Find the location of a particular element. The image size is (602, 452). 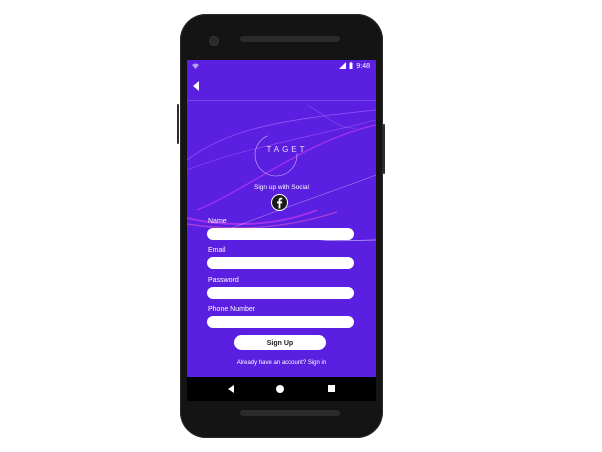

arrow-back-icon is located at coordinates (196, 86).